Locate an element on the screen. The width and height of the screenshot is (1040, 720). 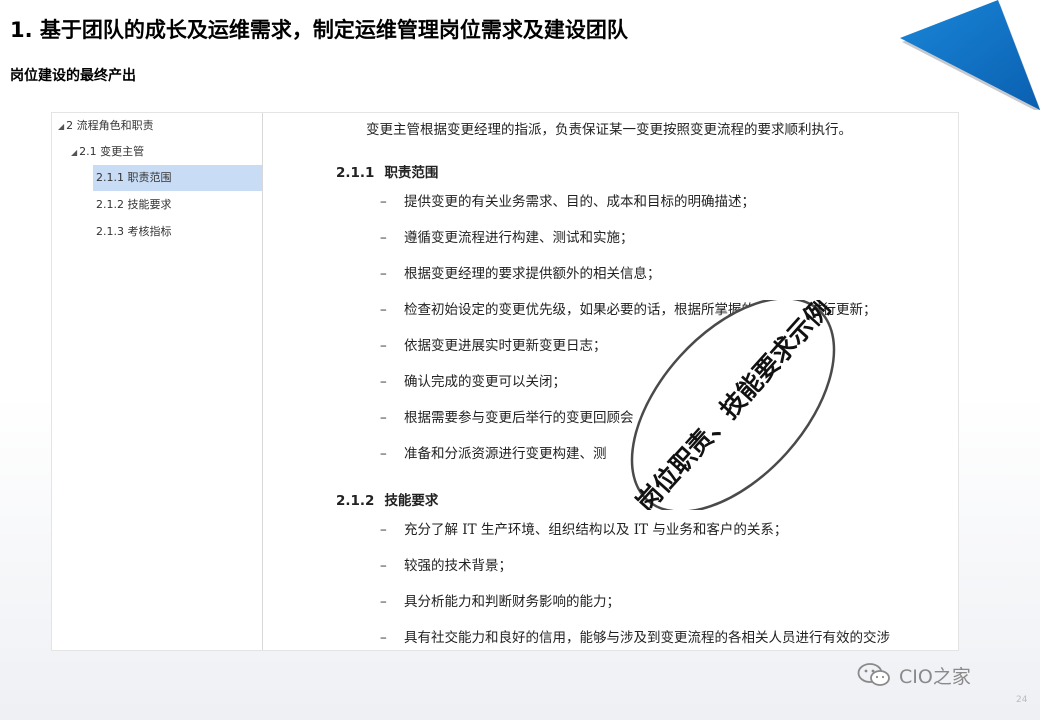
nav-item-section-2: ◢ 2 流程角色和职责 is located at coordinates (106, 126).